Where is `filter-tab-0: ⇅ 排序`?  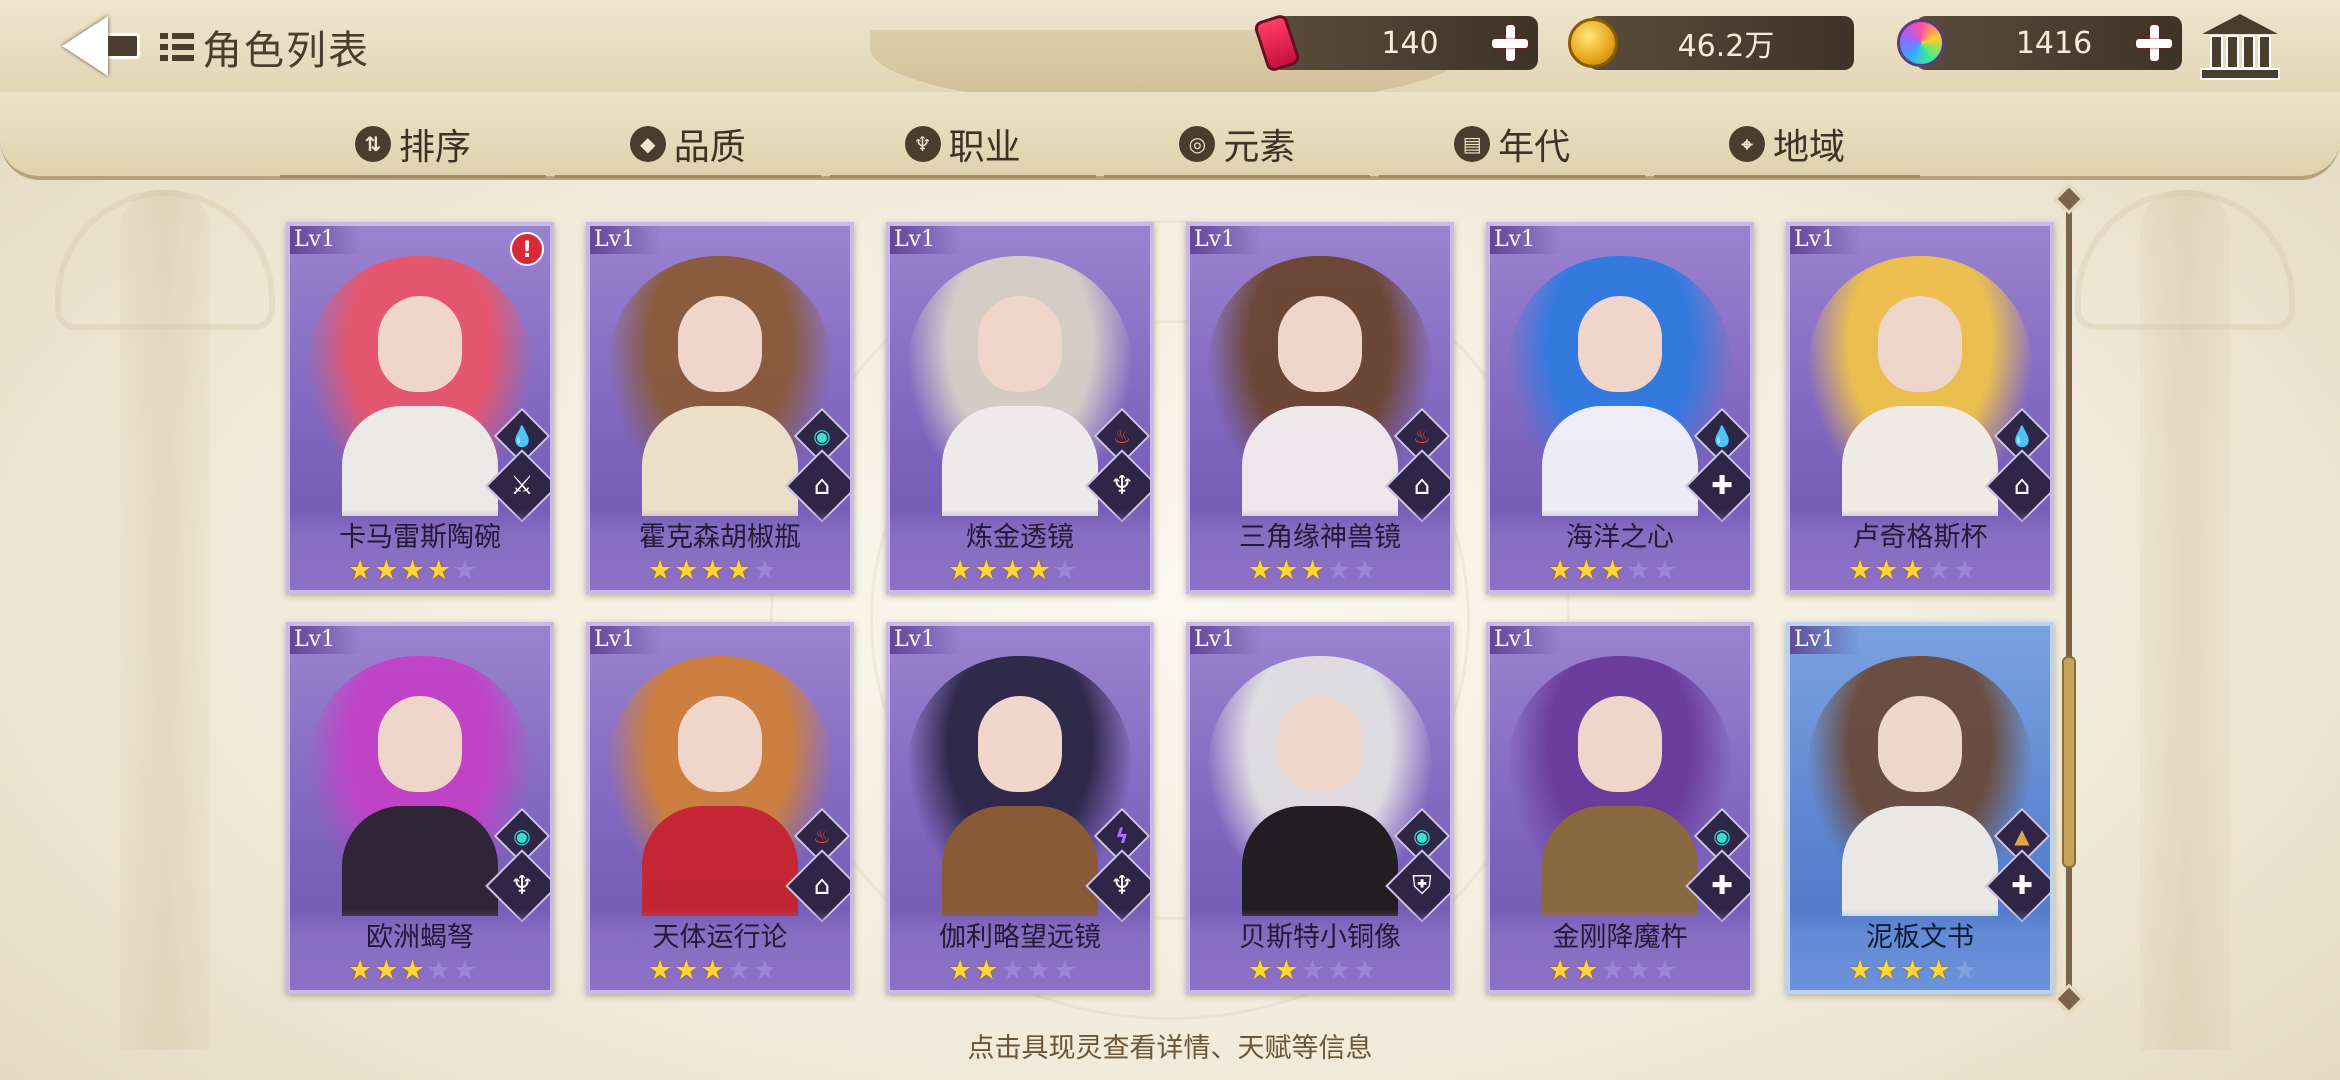 filter-tab-0: ⇅ 排序 is located at coordinates (413, 145).